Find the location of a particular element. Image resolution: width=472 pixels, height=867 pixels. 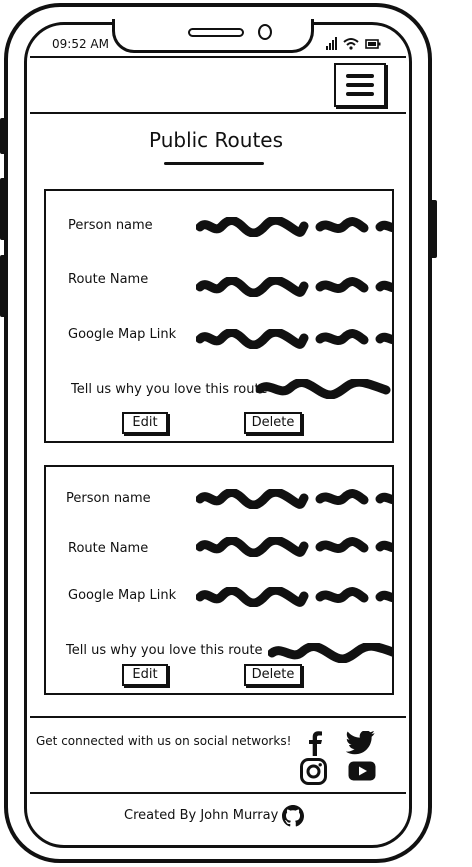

header-top-divider is located at coordinates (218, 57).